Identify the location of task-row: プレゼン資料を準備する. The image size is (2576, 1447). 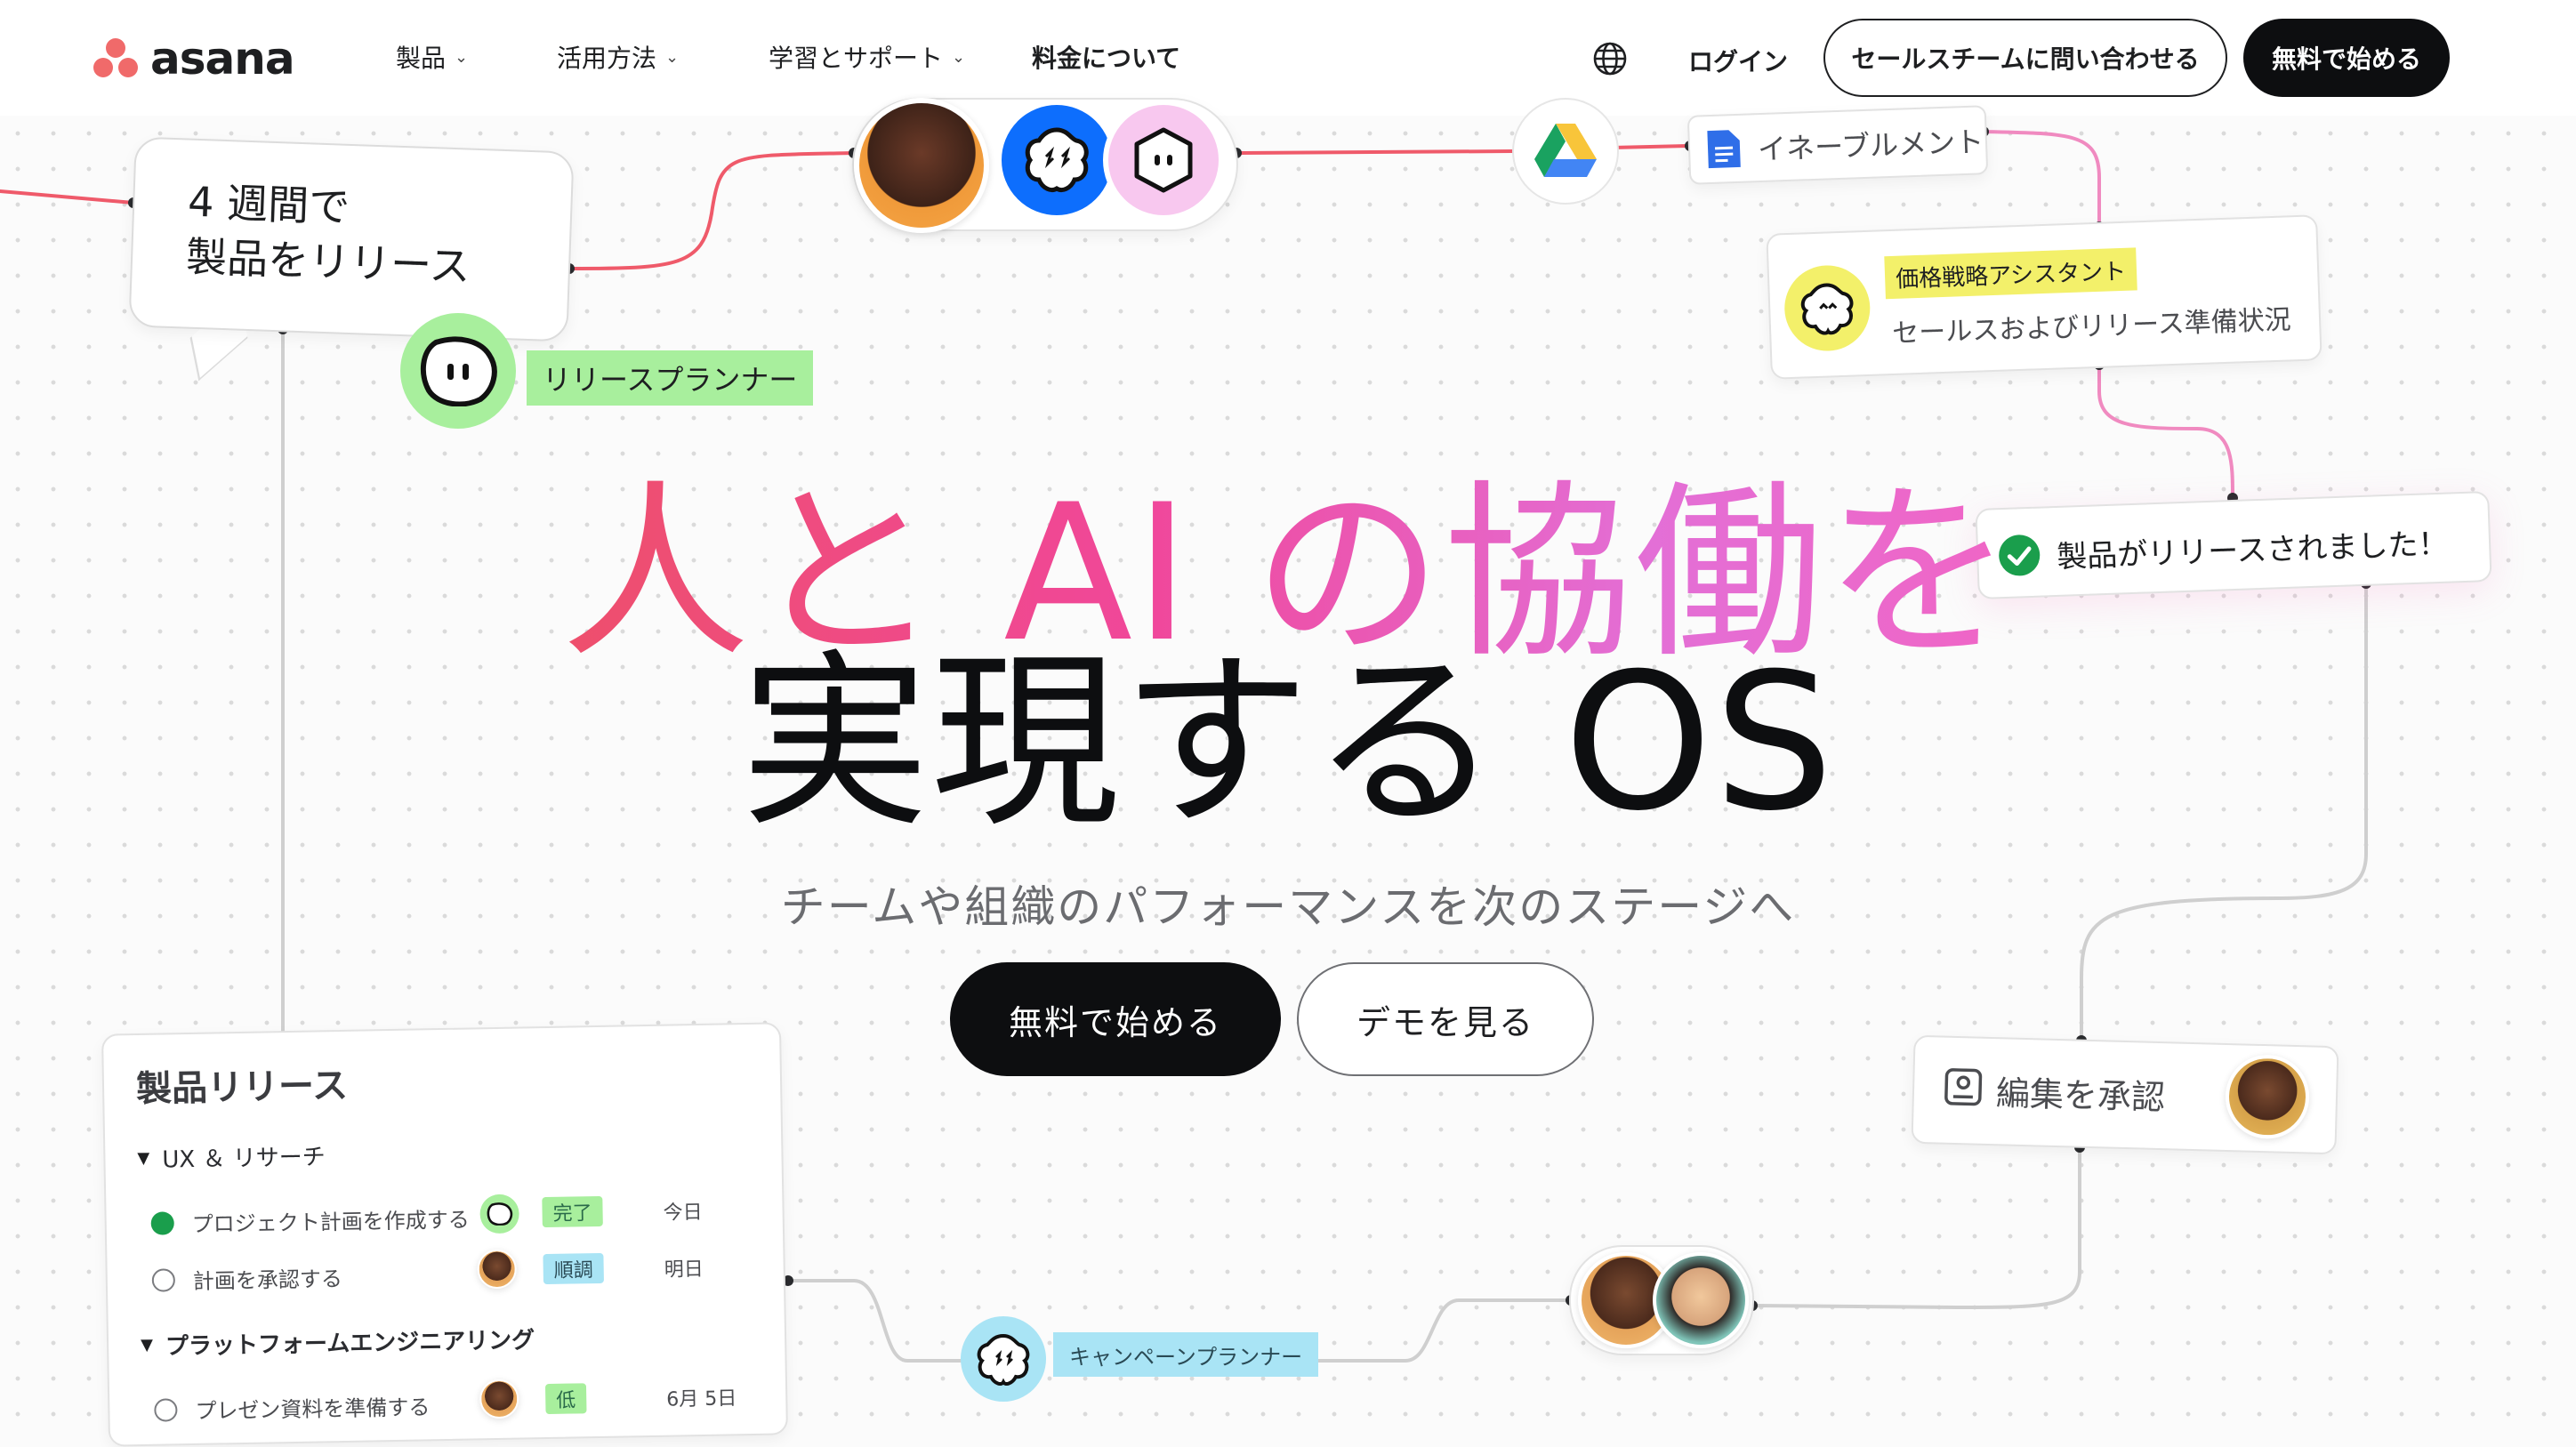
(292, 1407).